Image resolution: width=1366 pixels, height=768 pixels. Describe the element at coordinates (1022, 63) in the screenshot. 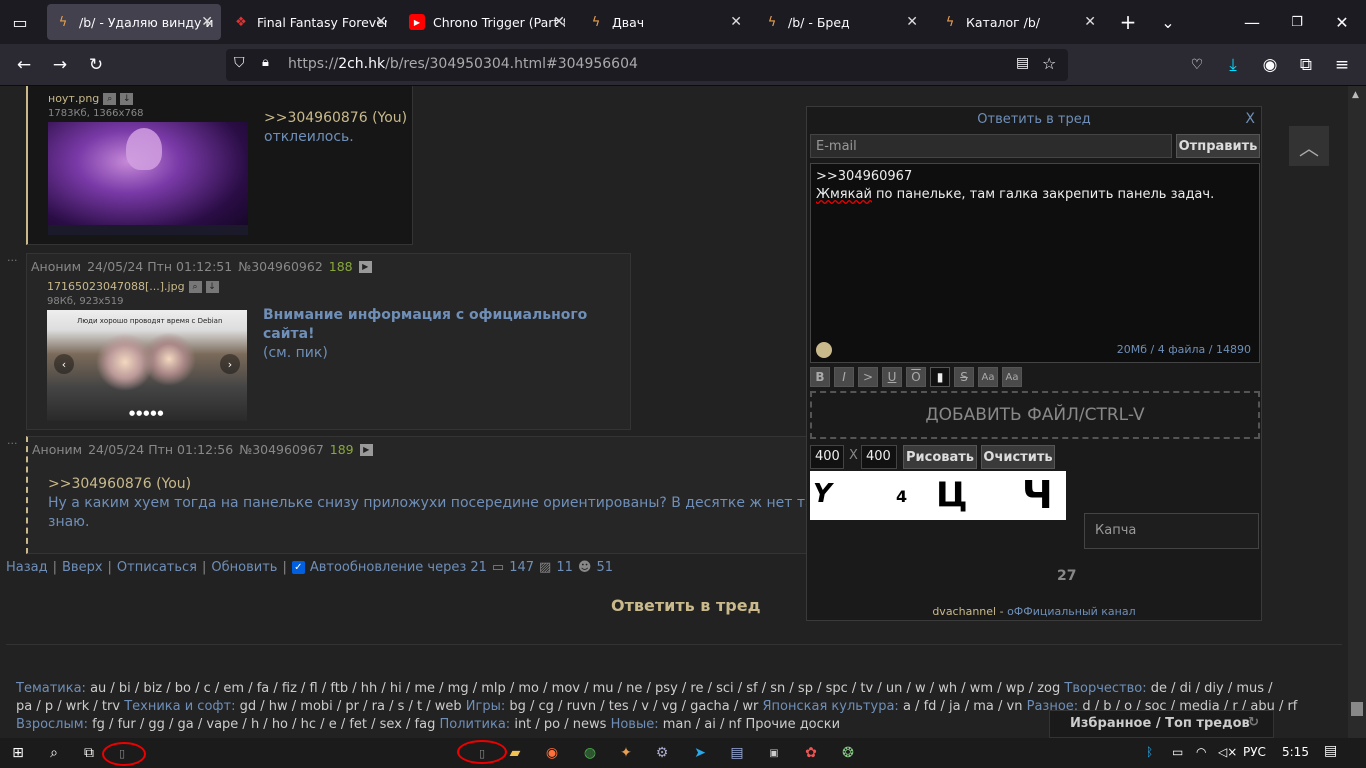

I see `reader-view-icon: ▤` at that location.